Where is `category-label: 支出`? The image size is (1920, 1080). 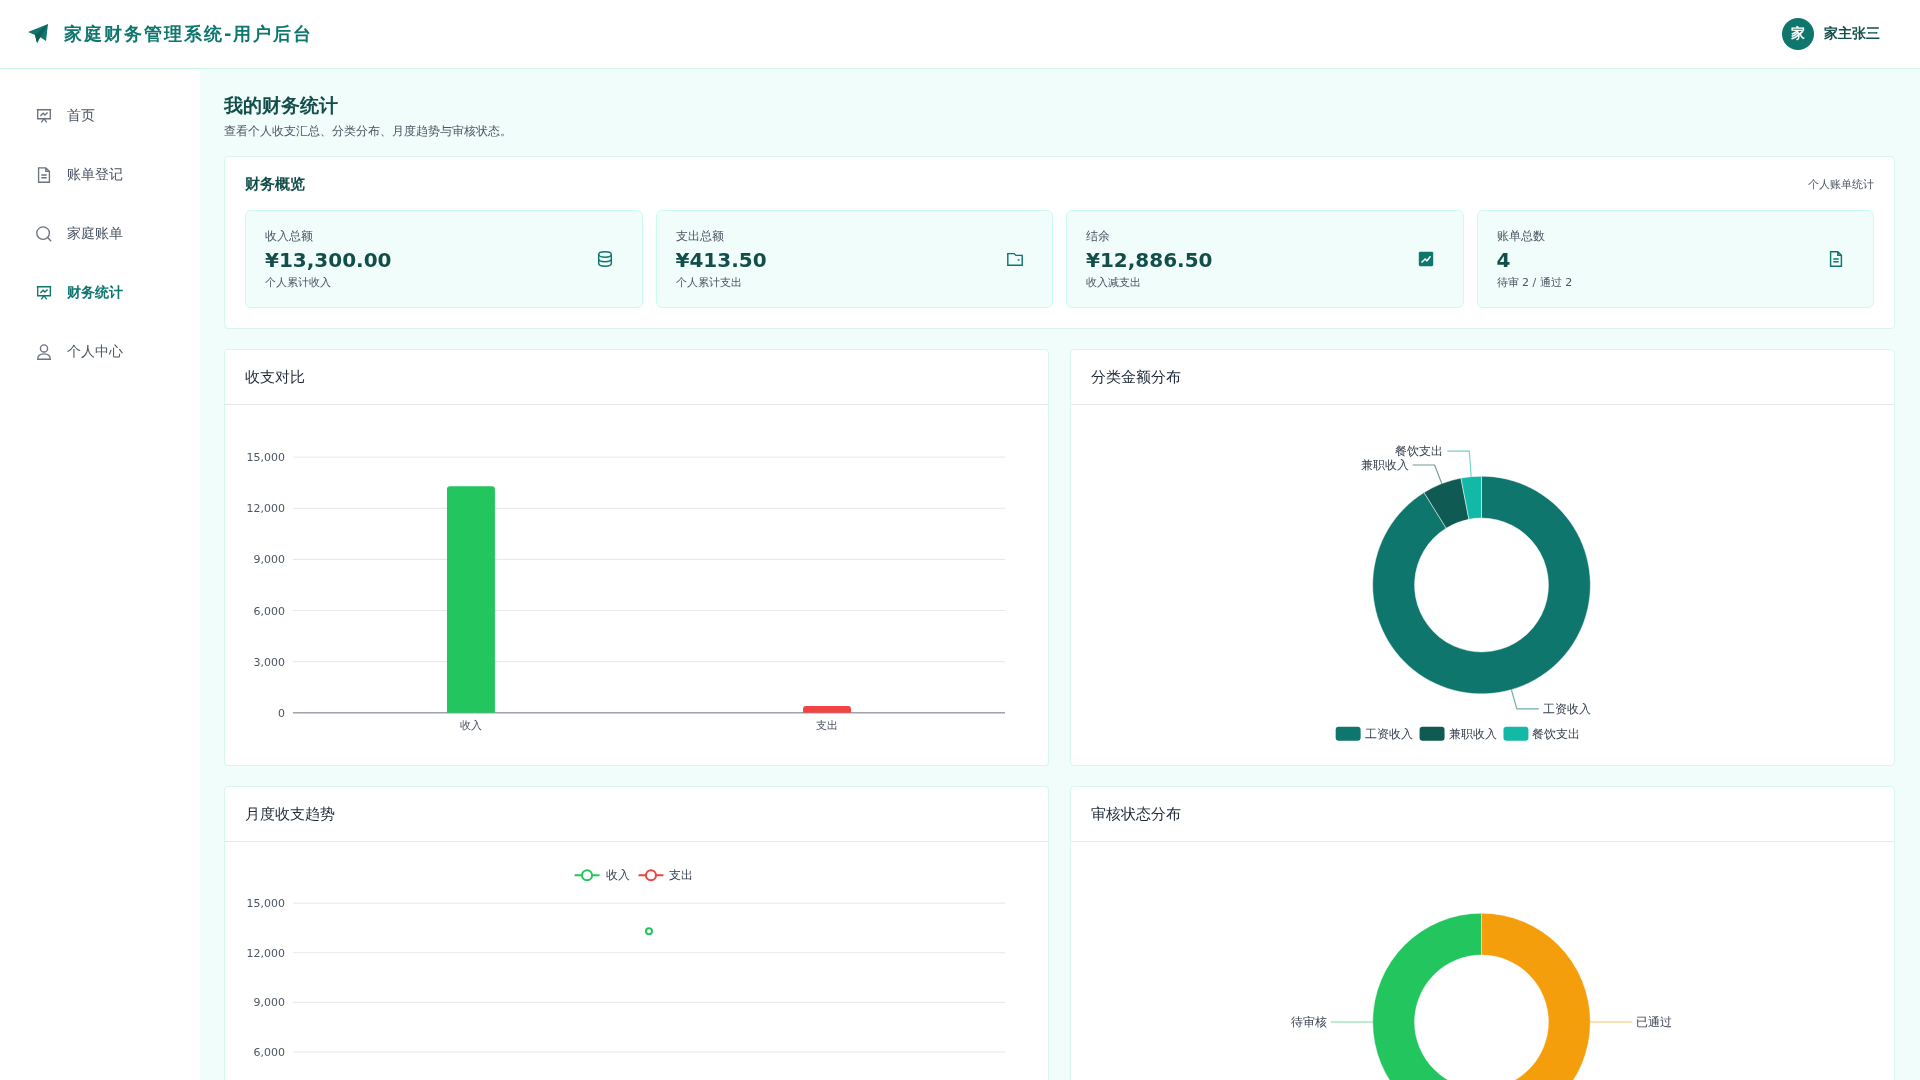
category-label: 支出 is located at coordinates (827, 725).